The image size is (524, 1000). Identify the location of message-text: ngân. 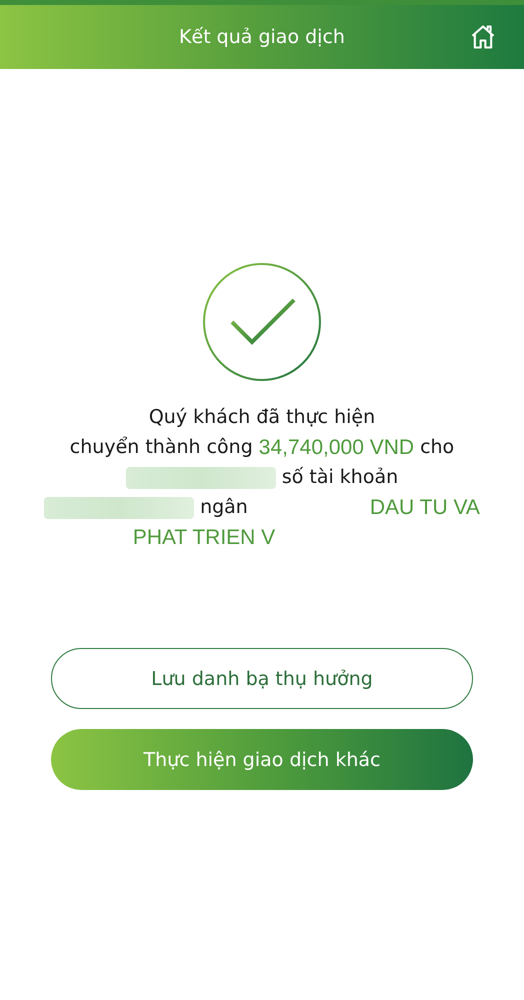
(224, 507).